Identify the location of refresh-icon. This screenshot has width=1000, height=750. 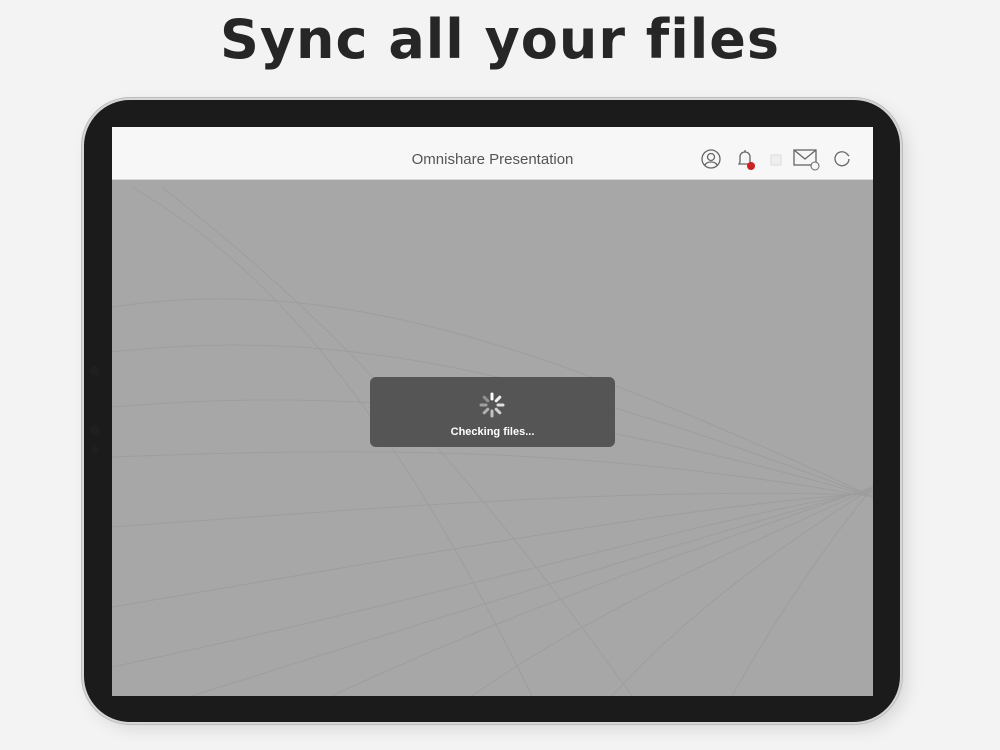
(842, 159).